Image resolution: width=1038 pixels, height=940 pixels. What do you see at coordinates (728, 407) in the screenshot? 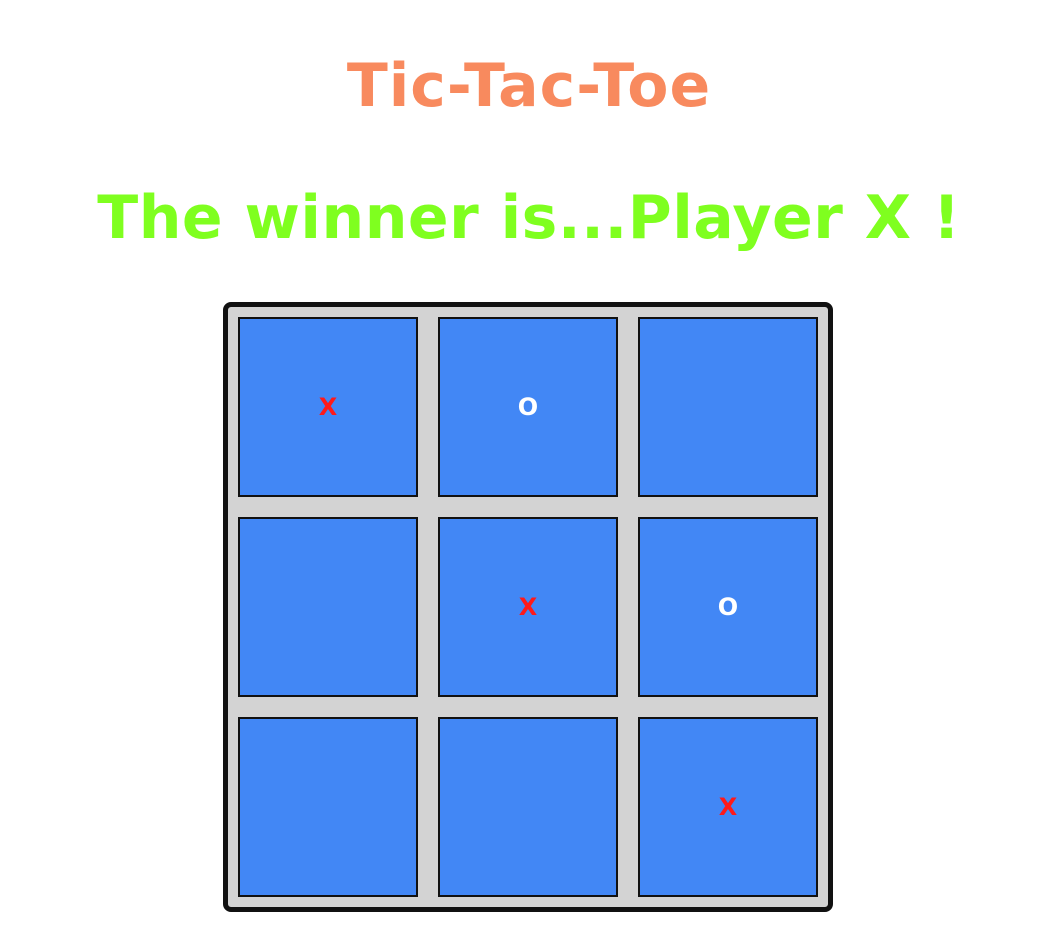
I see `board-cell-r1c3` at bounding box center [728, 407].